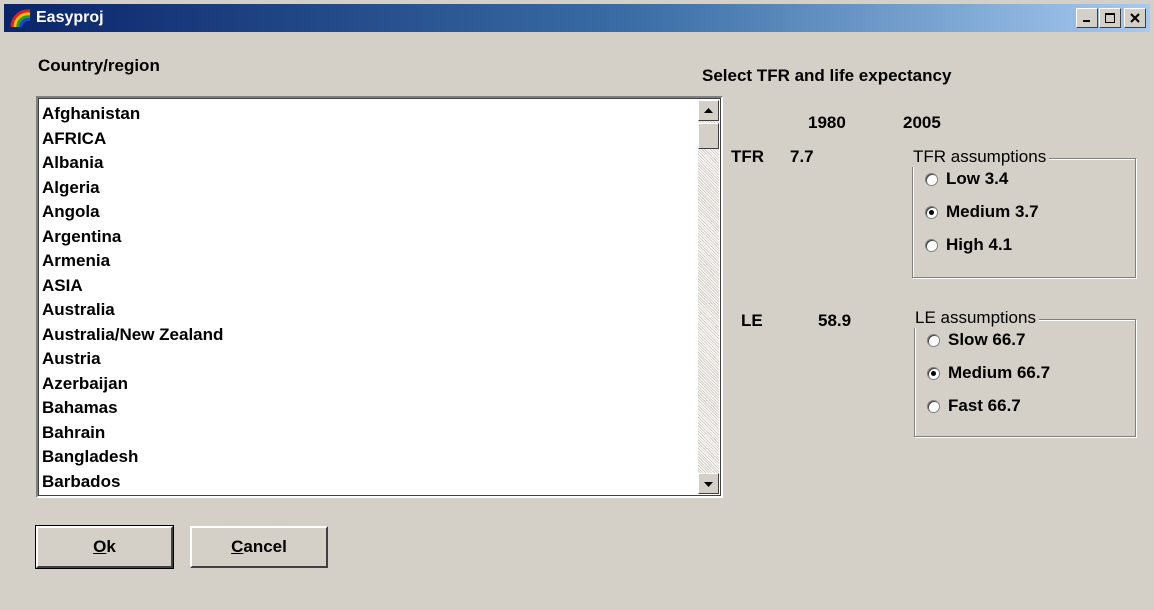 Image resolution: width=1154 pixels, height=610 pixels. I want to click on le-label: LE, so click(752, 320).